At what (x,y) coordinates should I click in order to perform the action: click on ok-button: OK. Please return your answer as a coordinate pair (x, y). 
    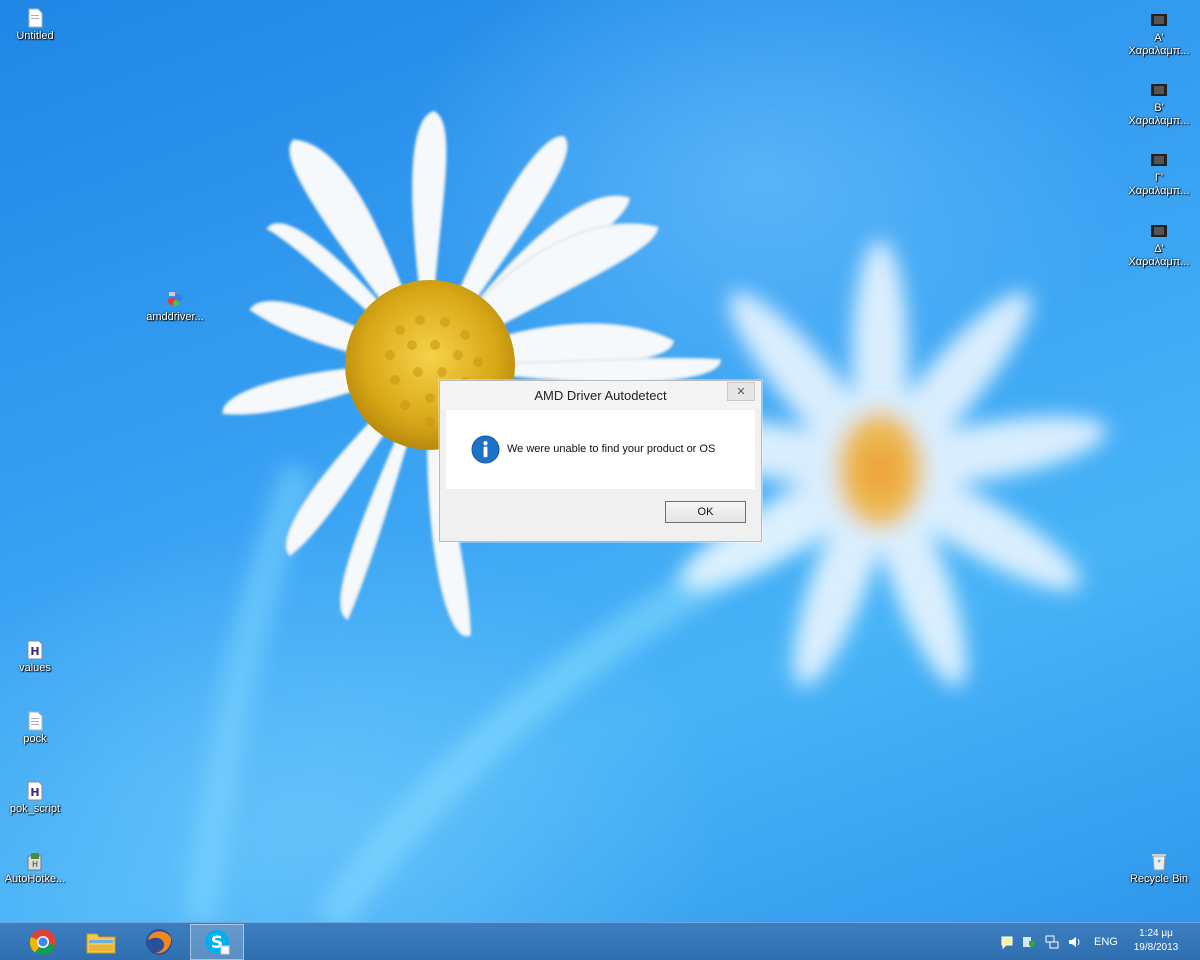
    Looking at the image, I should click on (705, 512).